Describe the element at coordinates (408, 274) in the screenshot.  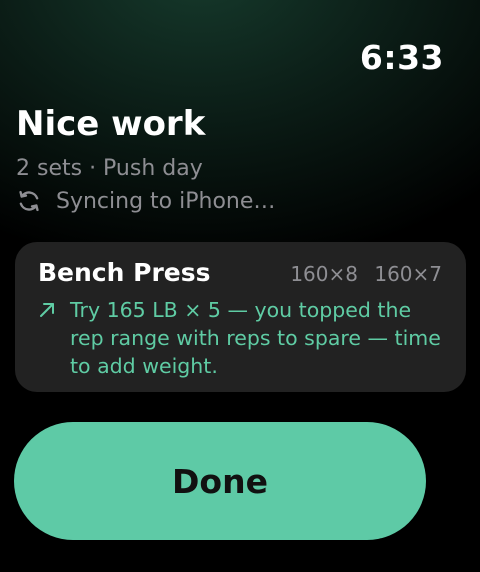
I see `set-result: 160×7` at that location.